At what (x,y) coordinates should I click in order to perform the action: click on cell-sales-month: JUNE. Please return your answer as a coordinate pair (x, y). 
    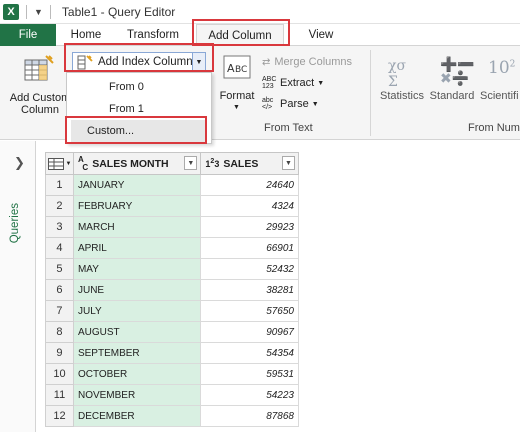
    Looking at the image, I should click on (137, 290).